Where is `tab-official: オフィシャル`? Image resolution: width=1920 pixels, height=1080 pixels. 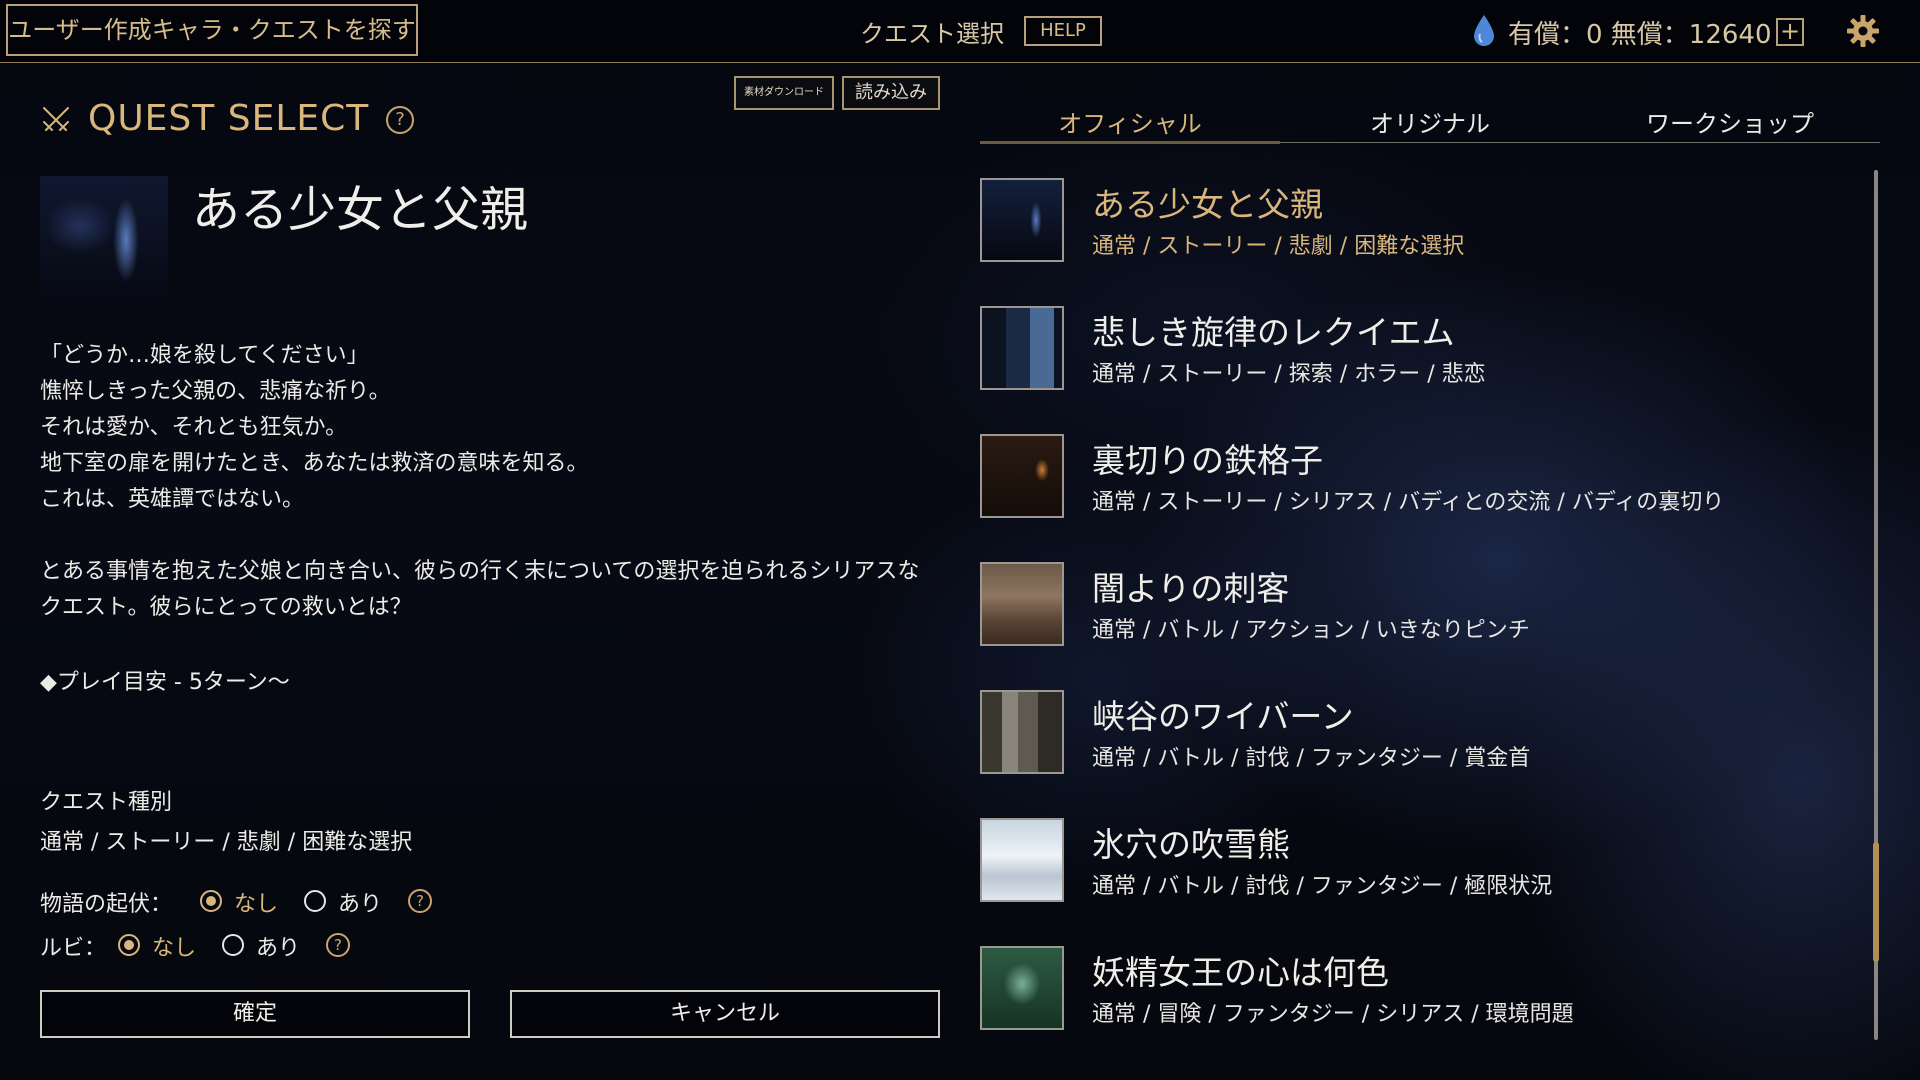
tab-official: オフィシャル is located at coordinates (1130, 121).